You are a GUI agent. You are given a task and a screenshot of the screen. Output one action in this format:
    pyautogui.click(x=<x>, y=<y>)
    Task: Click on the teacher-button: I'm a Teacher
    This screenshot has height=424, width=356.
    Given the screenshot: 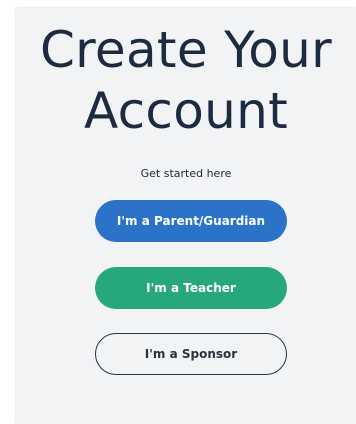 What is the action you would take?
    pyautogui.click(x=191, y=288)
    